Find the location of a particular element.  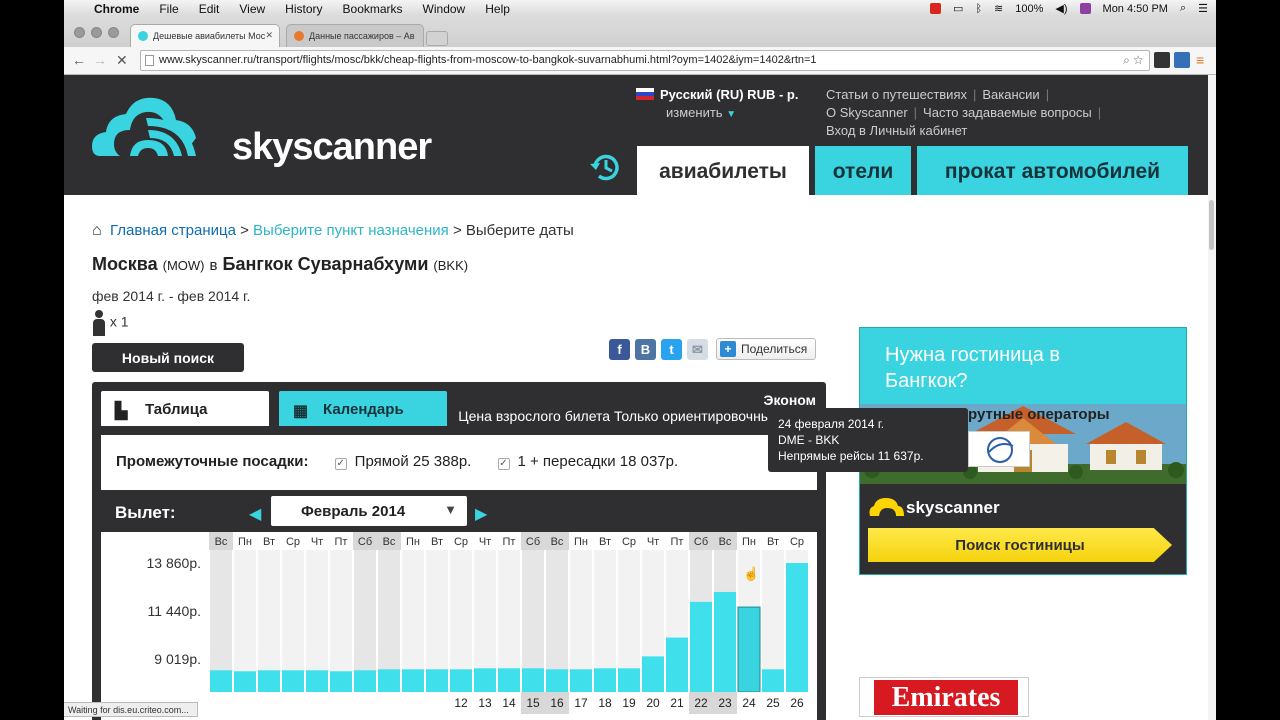

menu-help: Help is located at coordinates (497, 9).